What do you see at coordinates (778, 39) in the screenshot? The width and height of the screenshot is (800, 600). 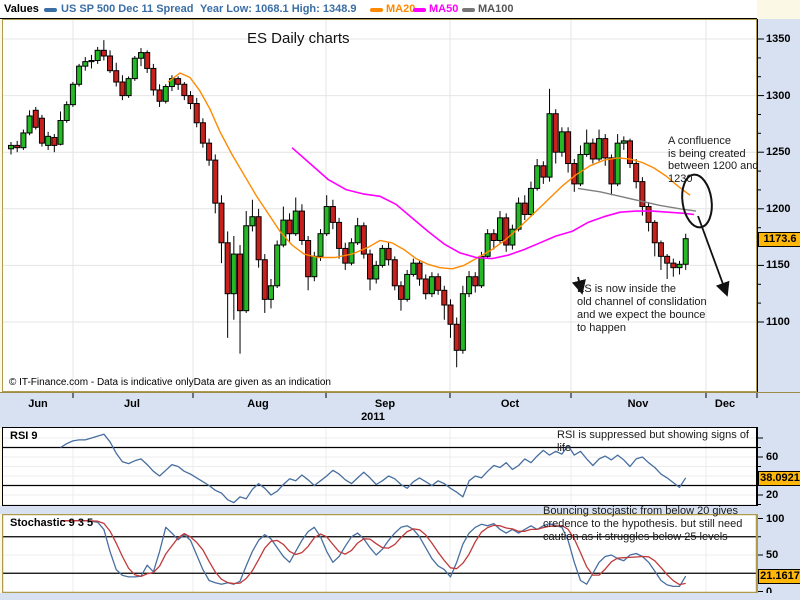 I see `price-axis-label: 1350` at bounding box center [778, 39].